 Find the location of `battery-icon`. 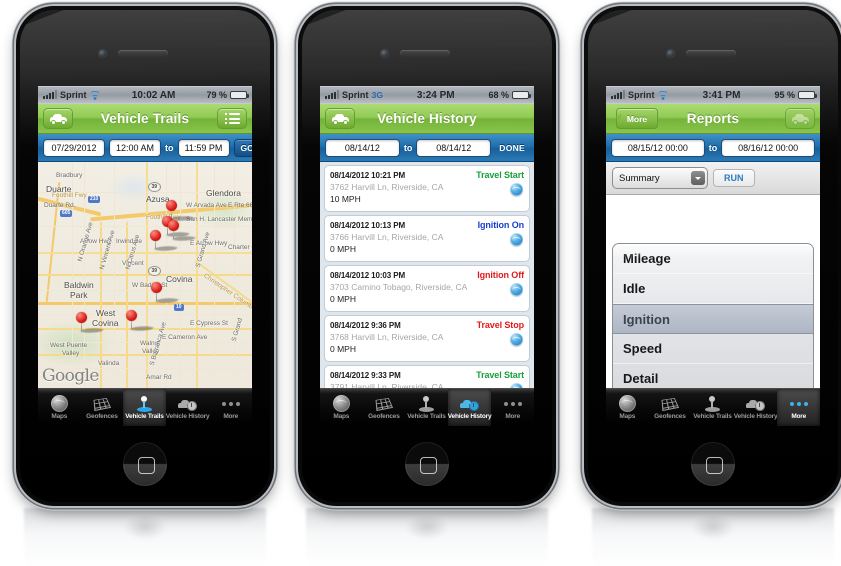

battery-icon is located at coordinates (807, 95).